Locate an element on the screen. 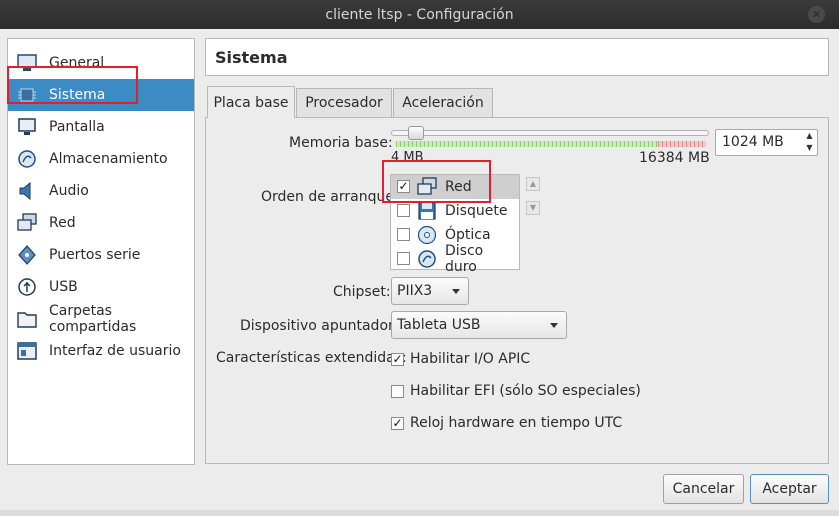 The width and height of the screenshot is (839, 516). chipset-value: PIIX3 is located at coordinates (415, 291).